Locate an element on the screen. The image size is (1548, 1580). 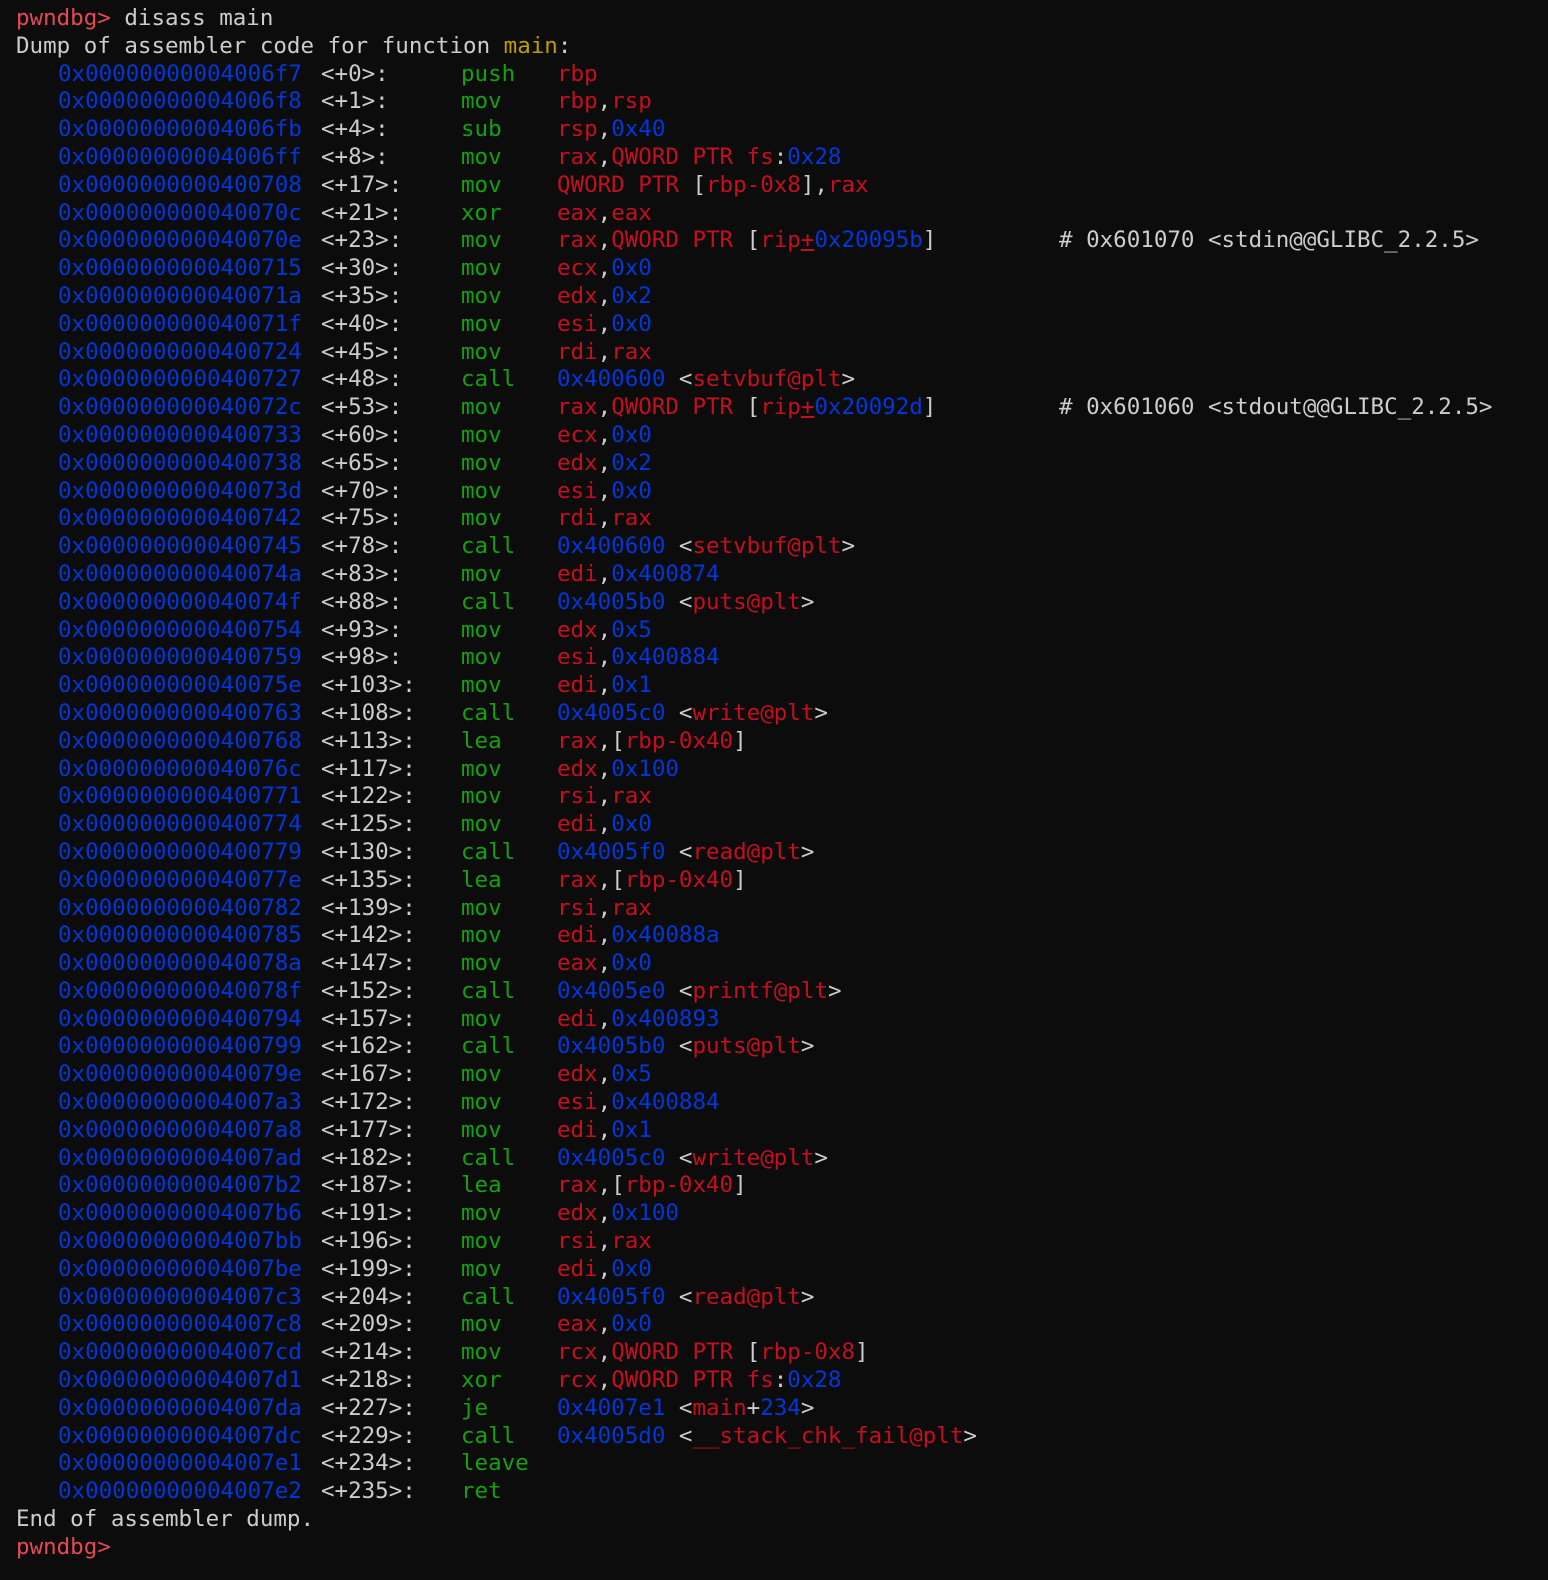
operand-token: 0x4005d0 is located at coordinates (611, 1435).